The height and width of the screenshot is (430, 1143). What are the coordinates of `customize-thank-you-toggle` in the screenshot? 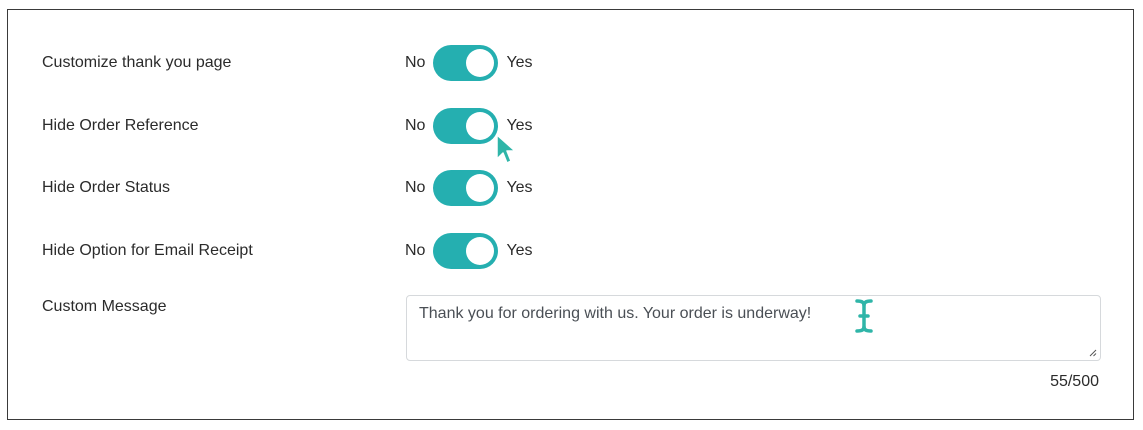 It's located at (466, 63).